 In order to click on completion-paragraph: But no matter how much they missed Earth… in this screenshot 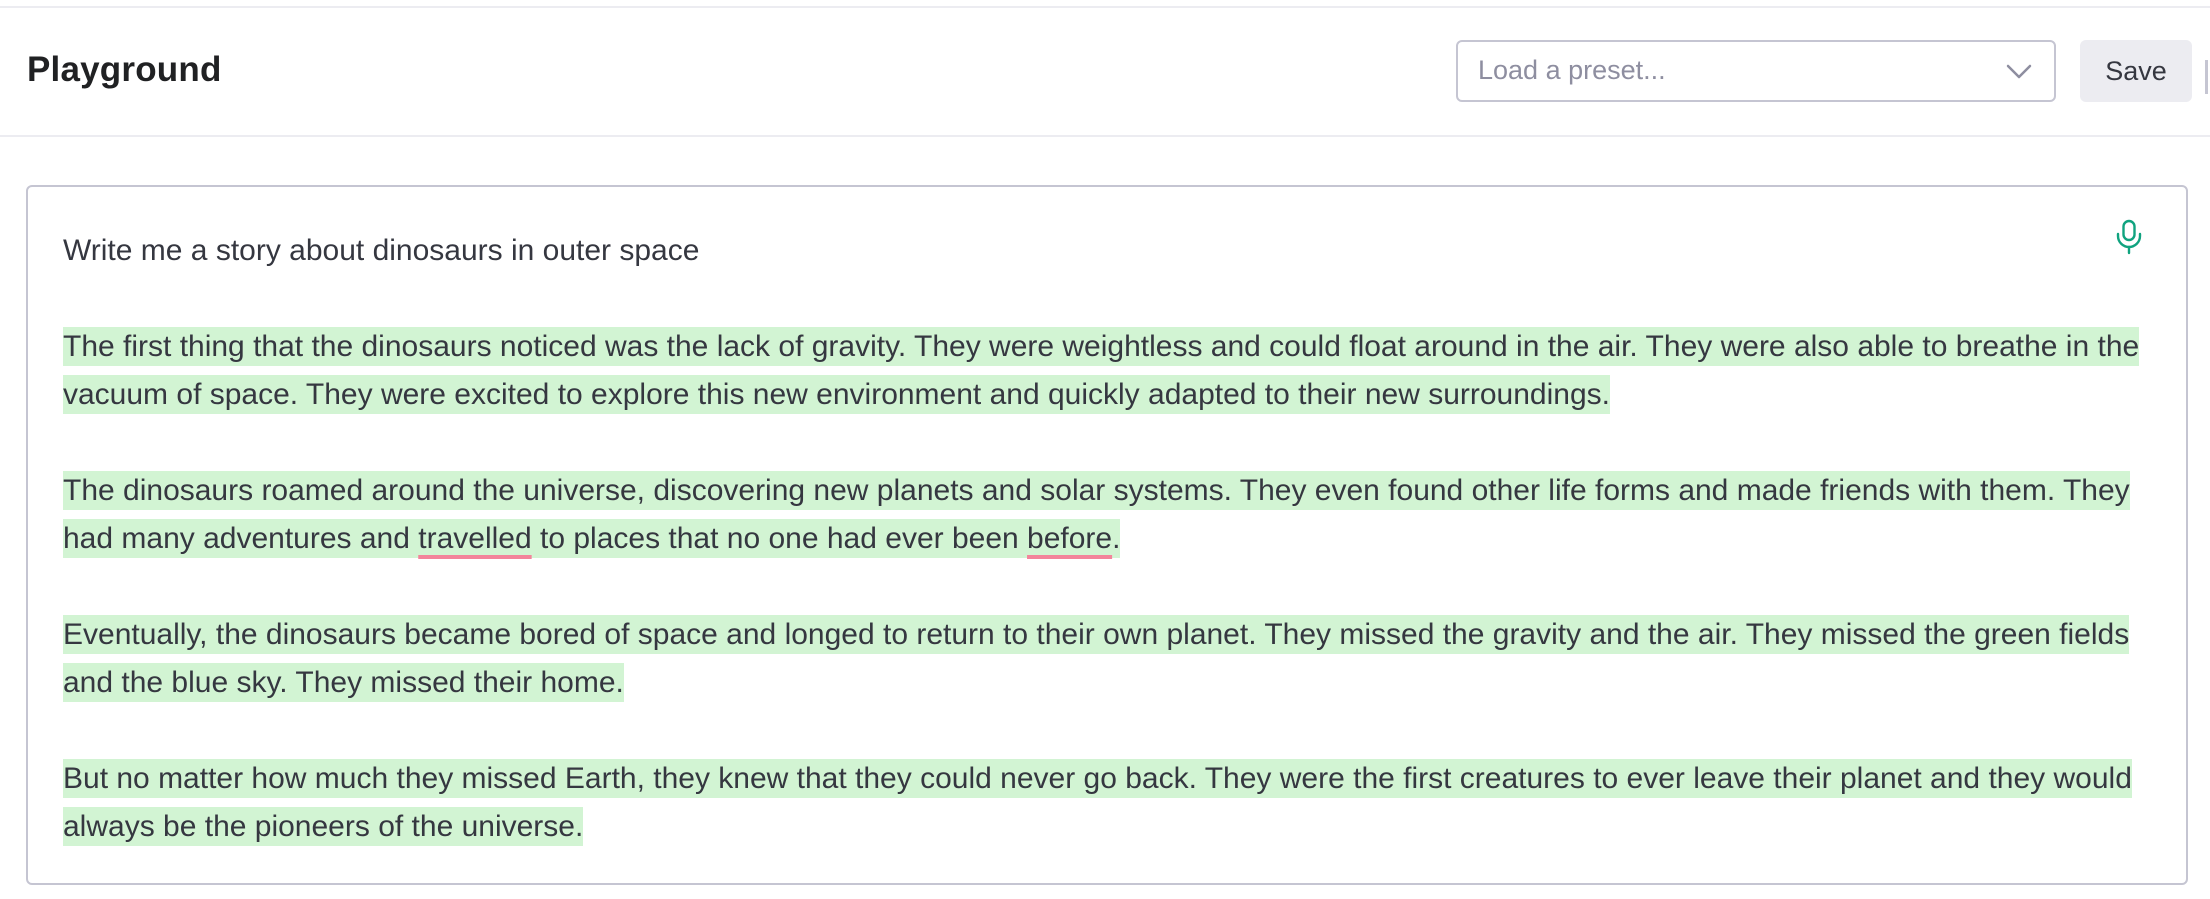, I will do `click(1103, 803)`.